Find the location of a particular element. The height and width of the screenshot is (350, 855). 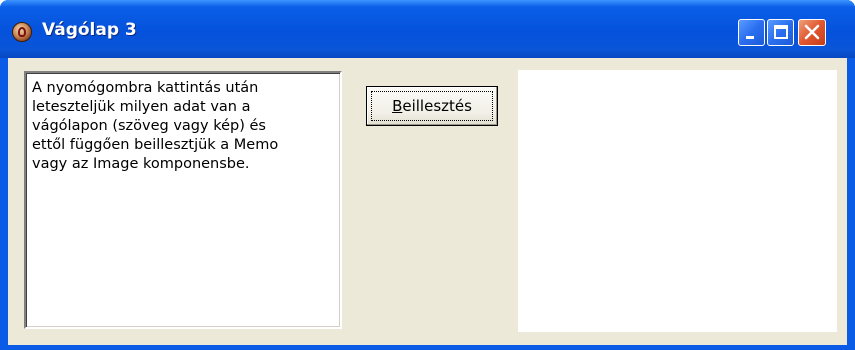

close-icon is located at coordinates (812, 32).